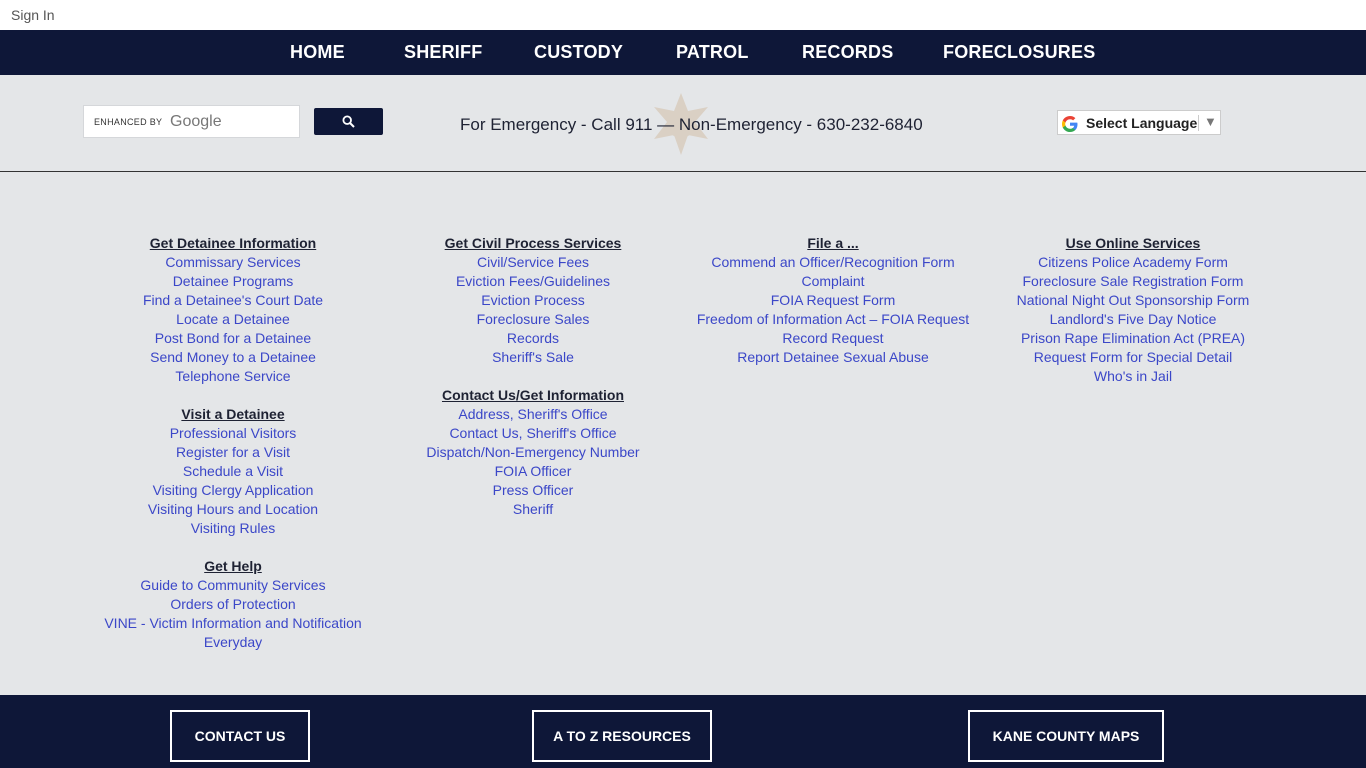 The height and width of the screenshot is (768, 1366). What do you see at coordinates (1070, 124) in the screenshot?
I see `google-g-icon` at bounding box center [1070, 124].